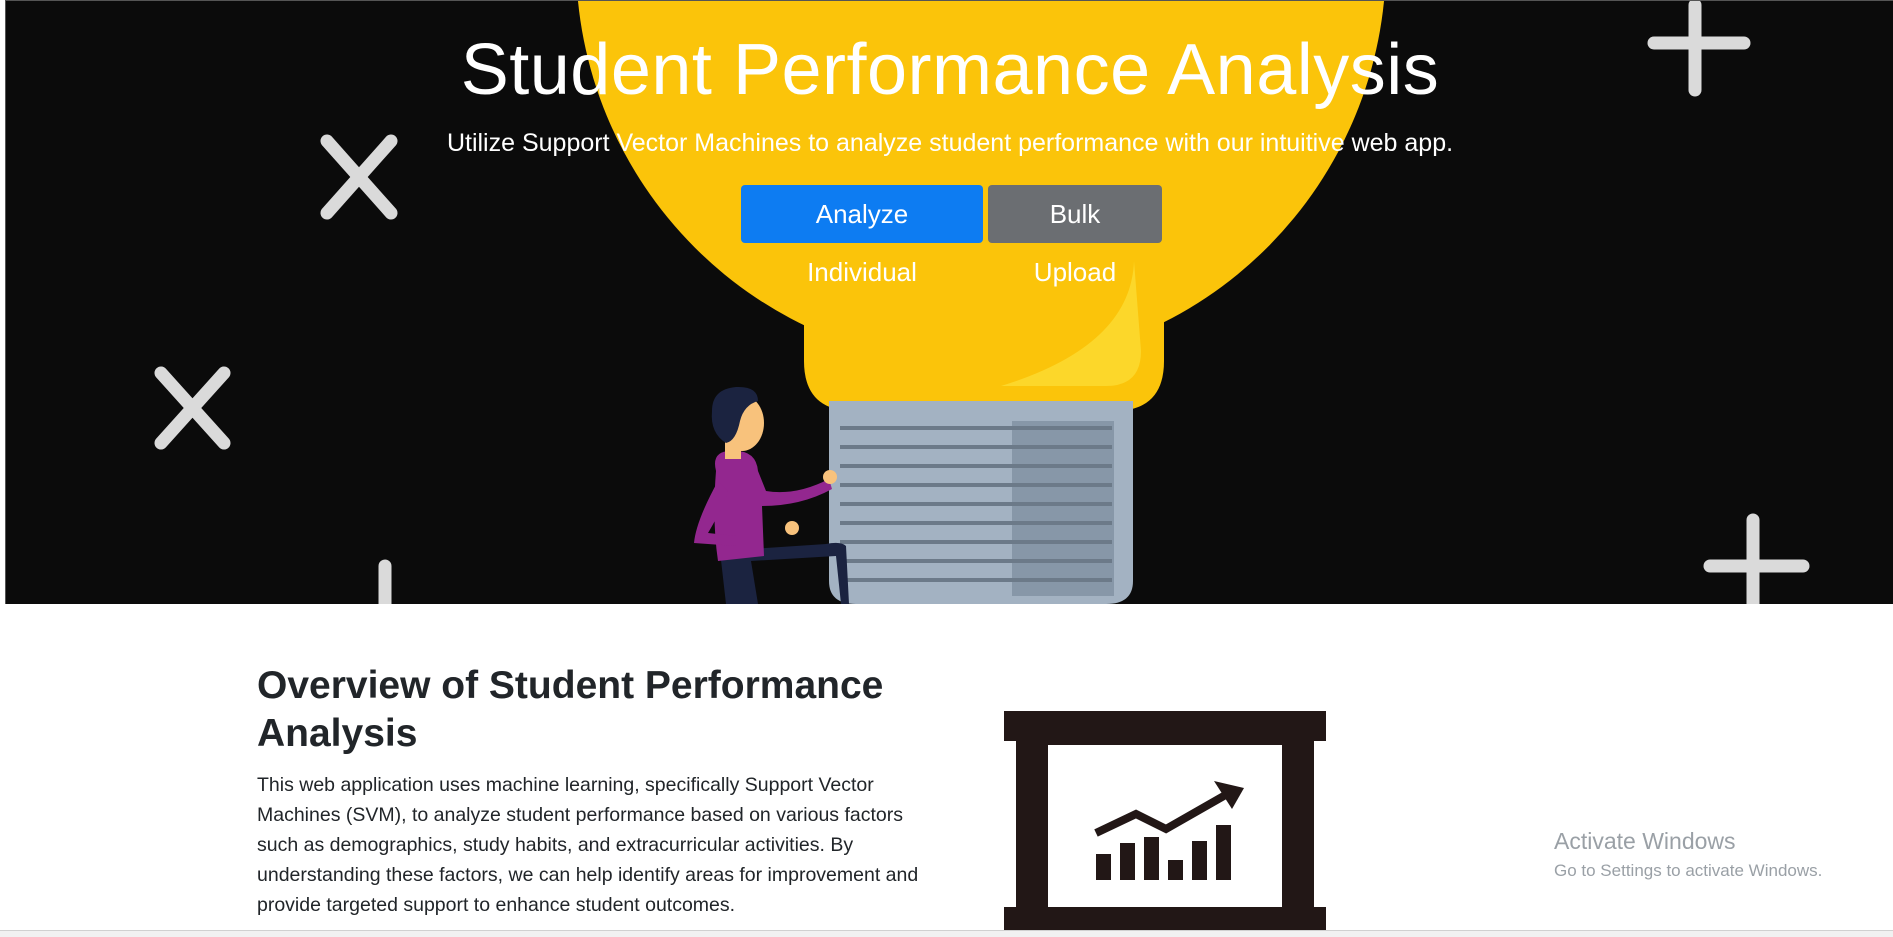 The image size is (1893, 937). I want to click on x-mark-icon, so click(192, 408).